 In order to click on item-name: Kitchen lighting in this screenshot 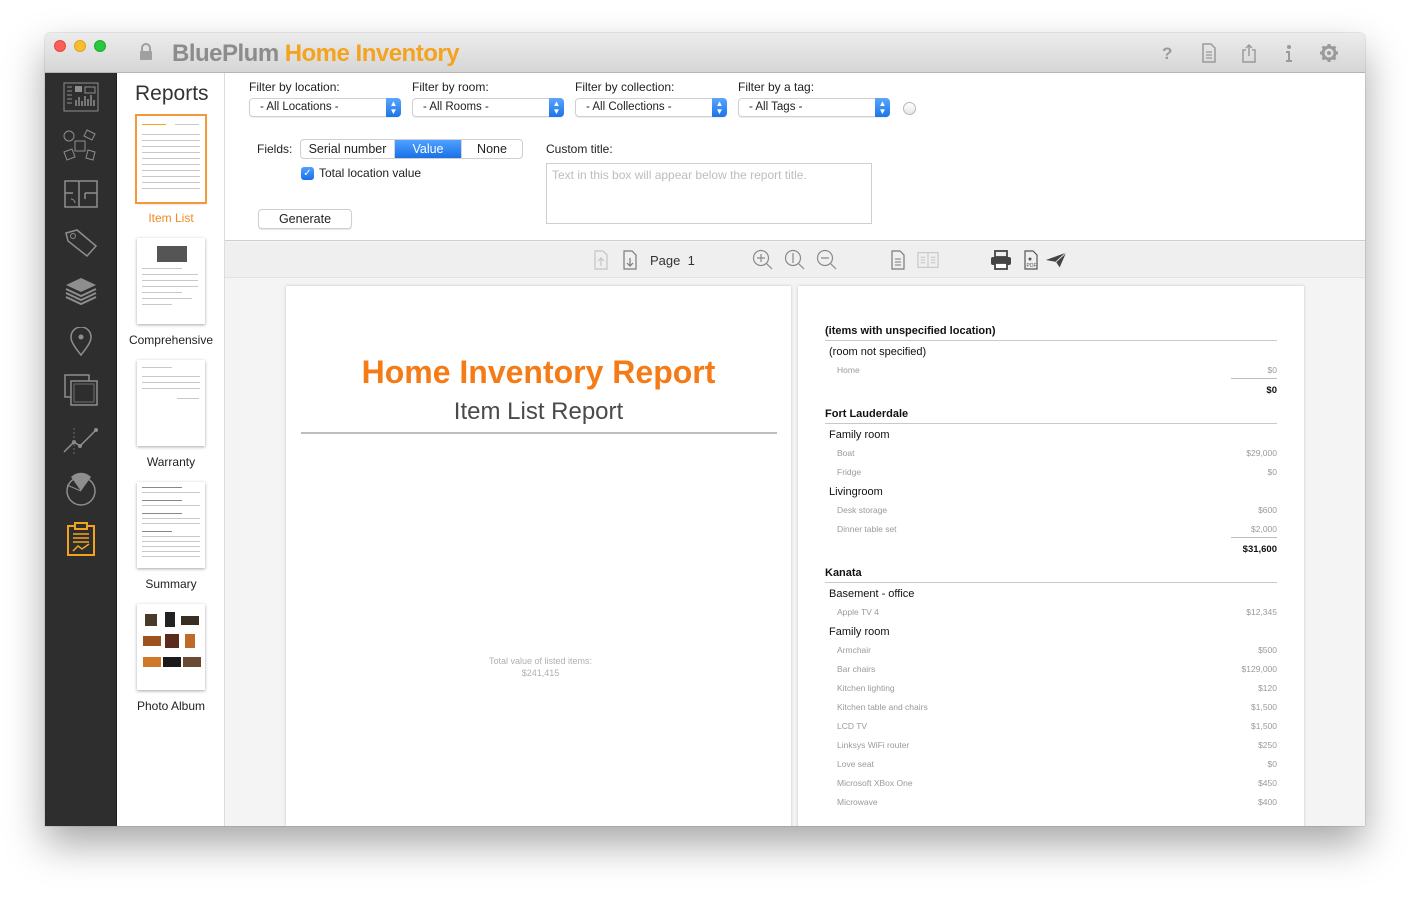, I will do `click(866, 688)`.